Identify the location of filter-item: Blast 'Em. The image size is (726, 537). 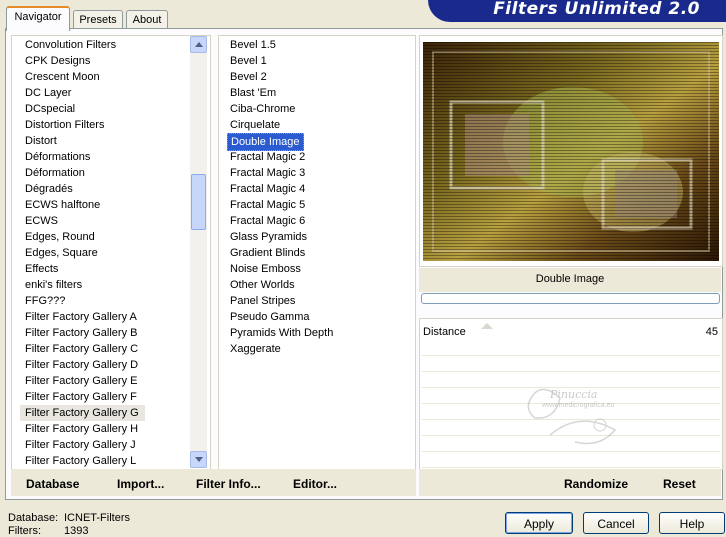
(253, 93).